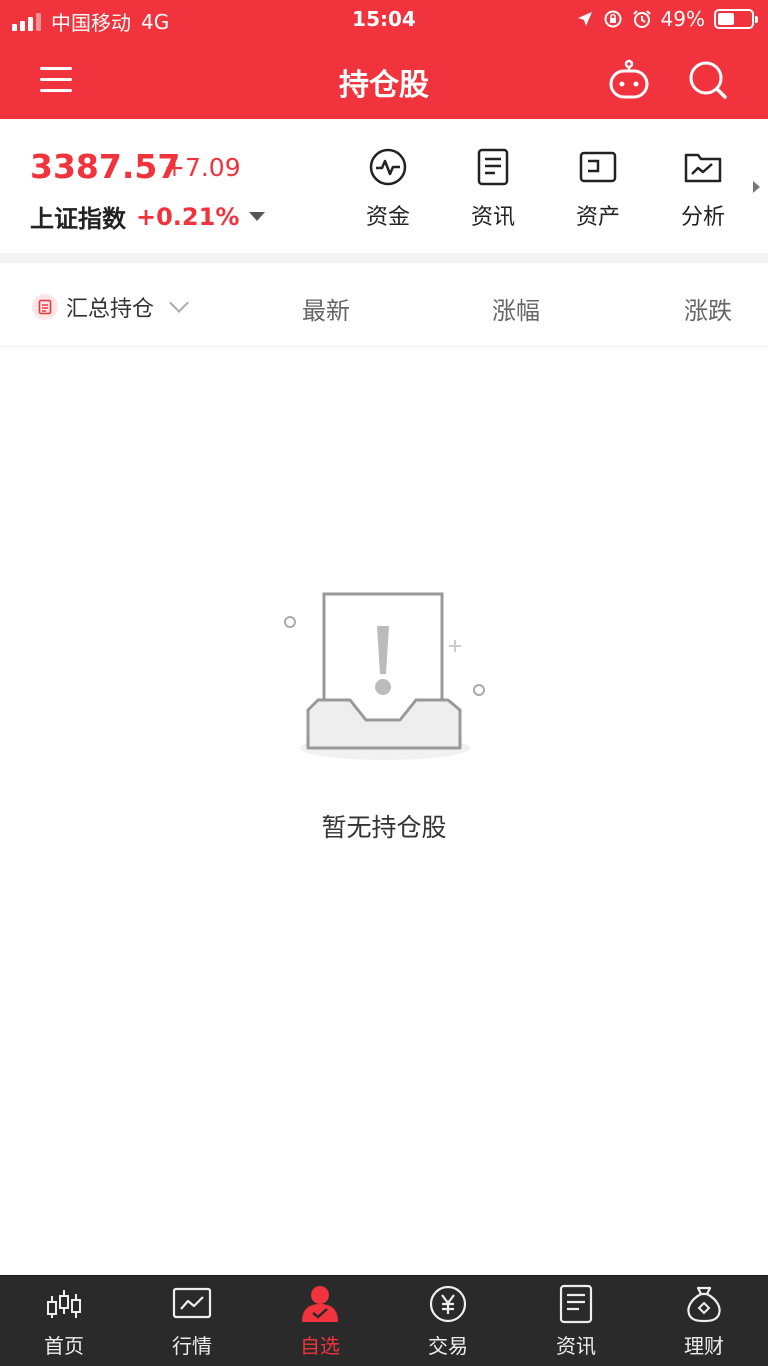 Image resolution: width=768 pixels, height=1366 pixels. I want to click on section-divider, so click(384, 258).